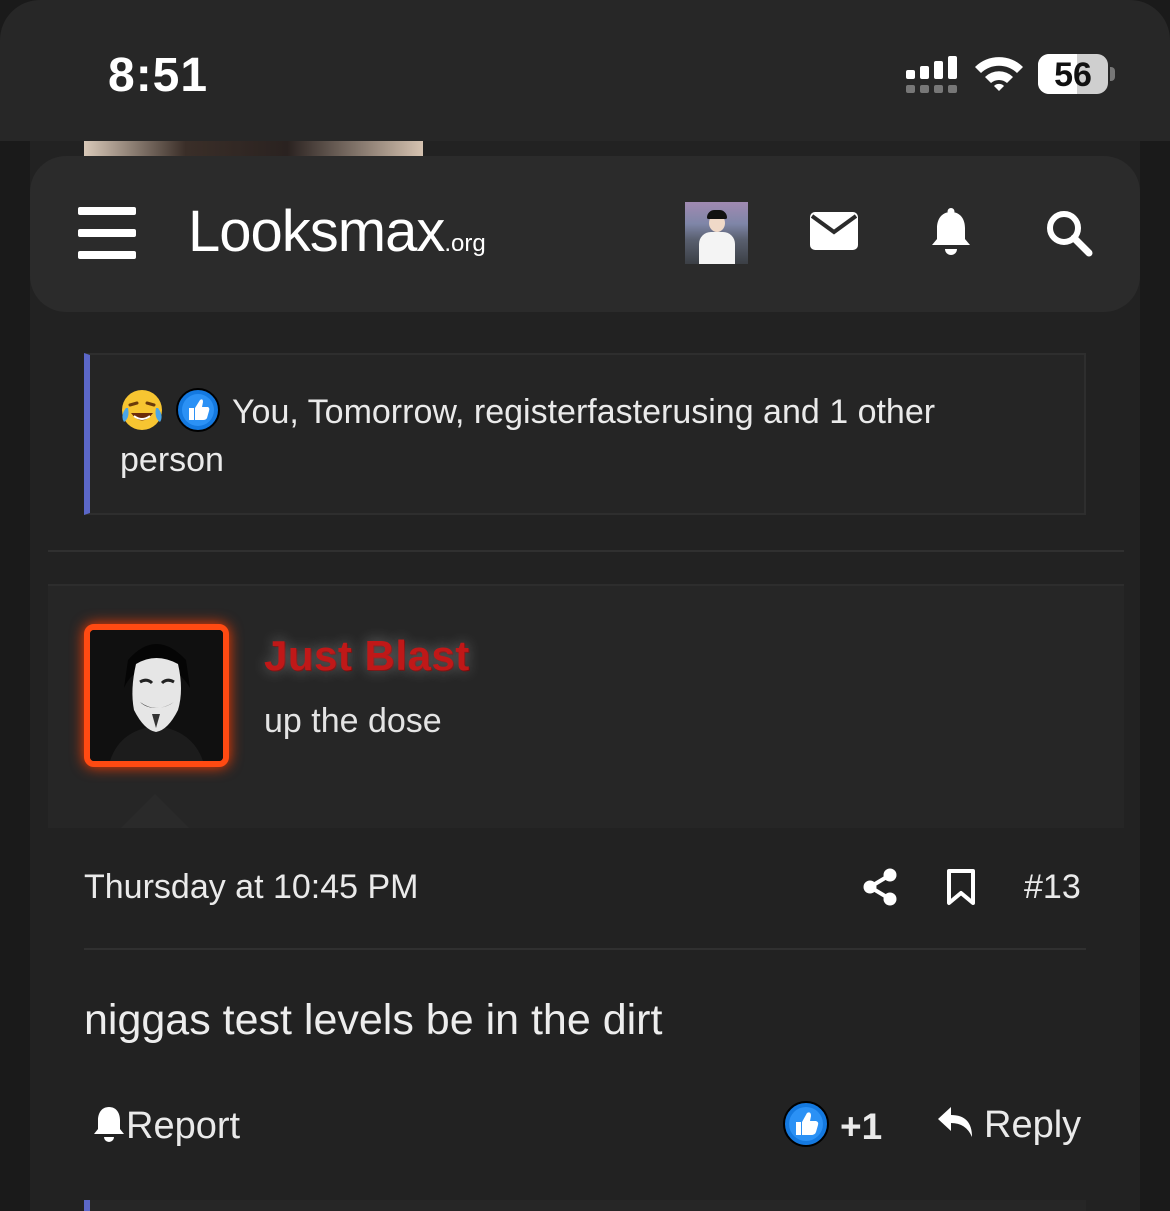  Describe the element at coordinates (253, 149) in the screenshot. I see `previous-image-edge` at that location.